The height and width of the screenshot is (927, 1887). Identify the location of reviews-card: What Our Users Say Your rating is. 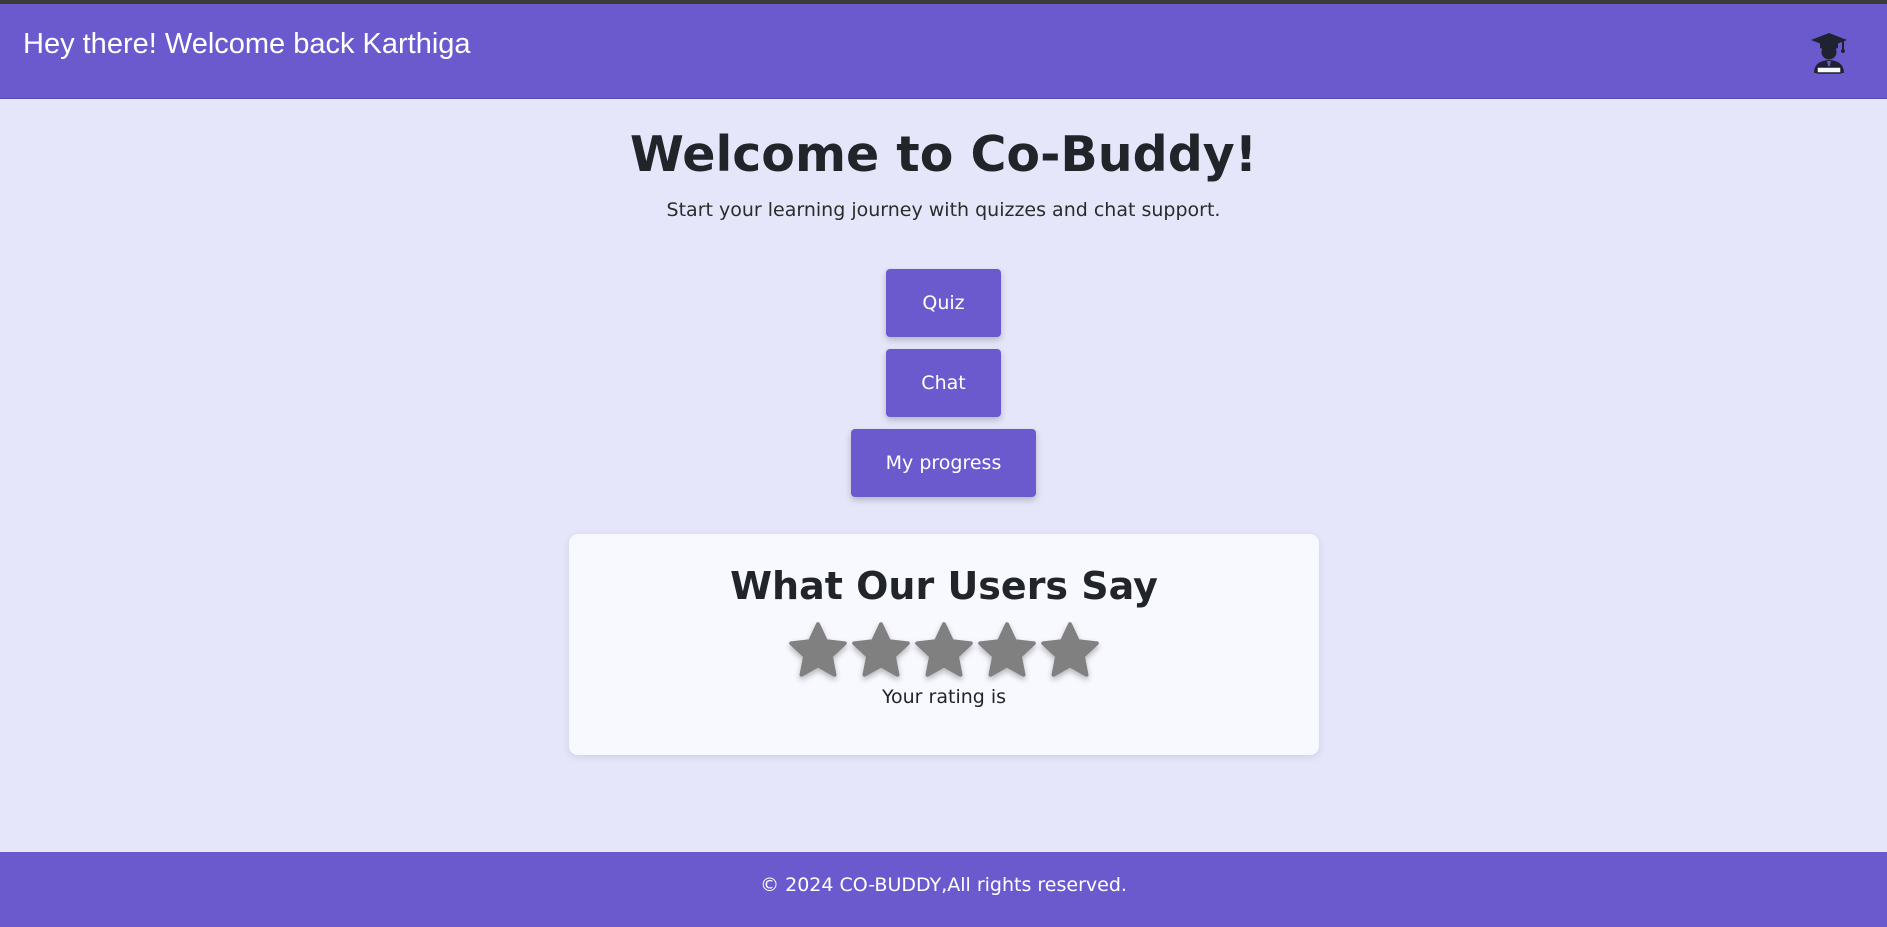
(944, 644).